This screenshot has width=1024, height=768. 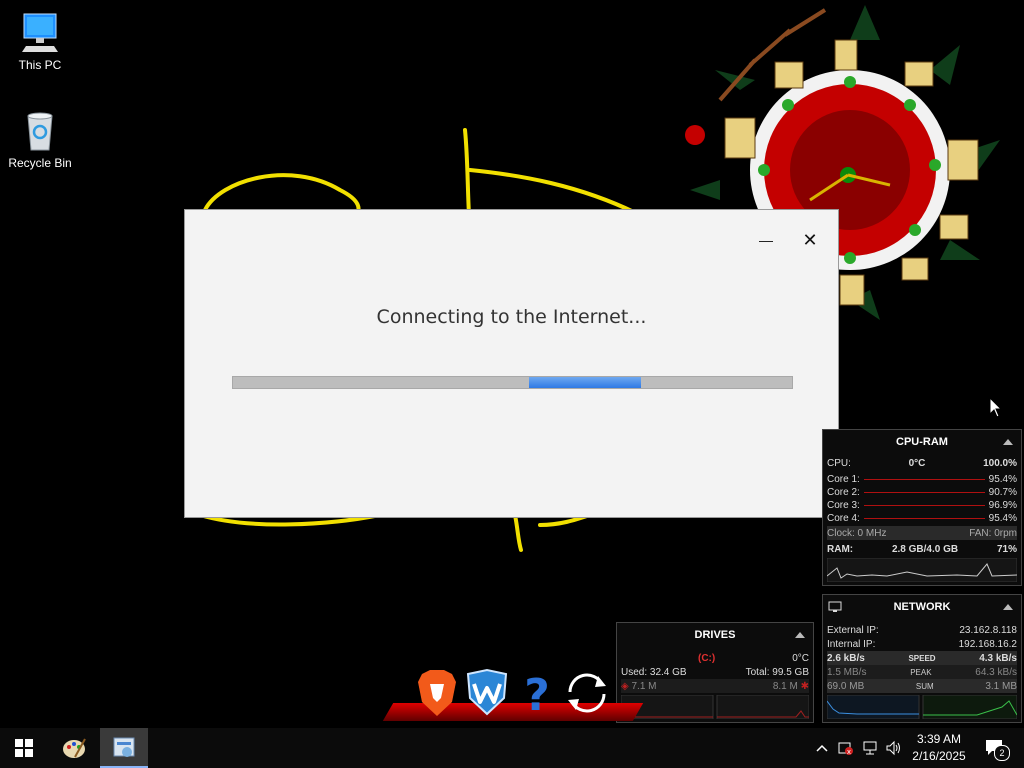 What do you see at coordinates (437, 693) in the screenshot?
I see `brave-browser-icon` at bounding box center [437, 693].